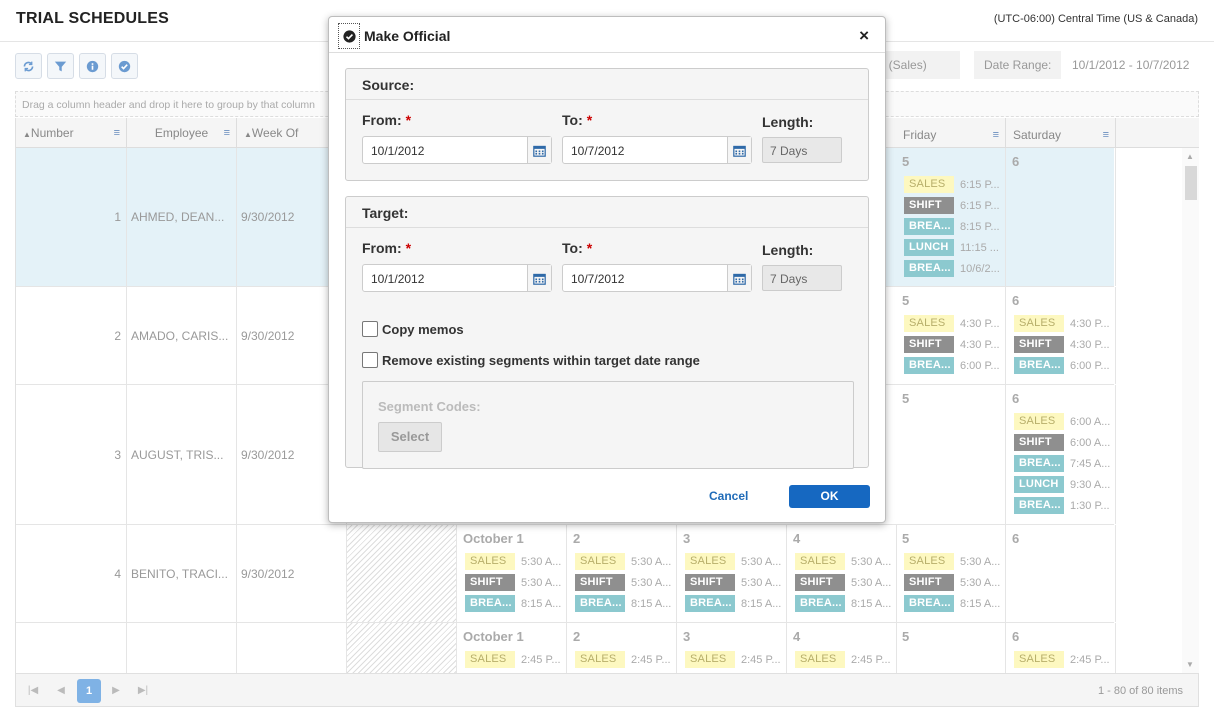 Image resolution: width=1214 pixels, height=722 pixels. Describe the element at coordinates (71, 454) in the screenshot. I see `number-cell: 3` at that location.